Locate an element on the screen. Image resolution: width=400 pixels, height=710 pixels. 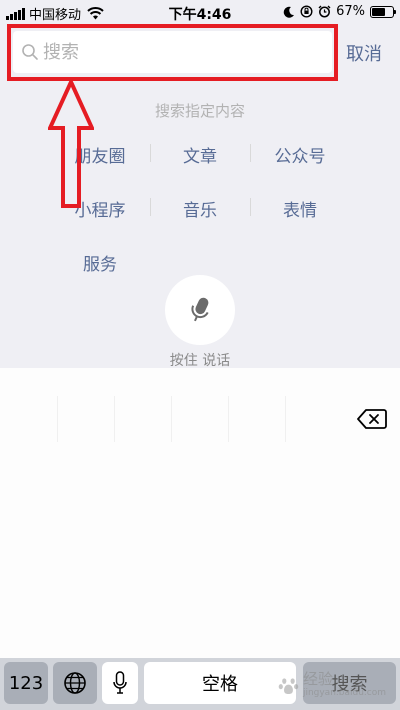
voice-input-button is located at coordinates (200, 310).